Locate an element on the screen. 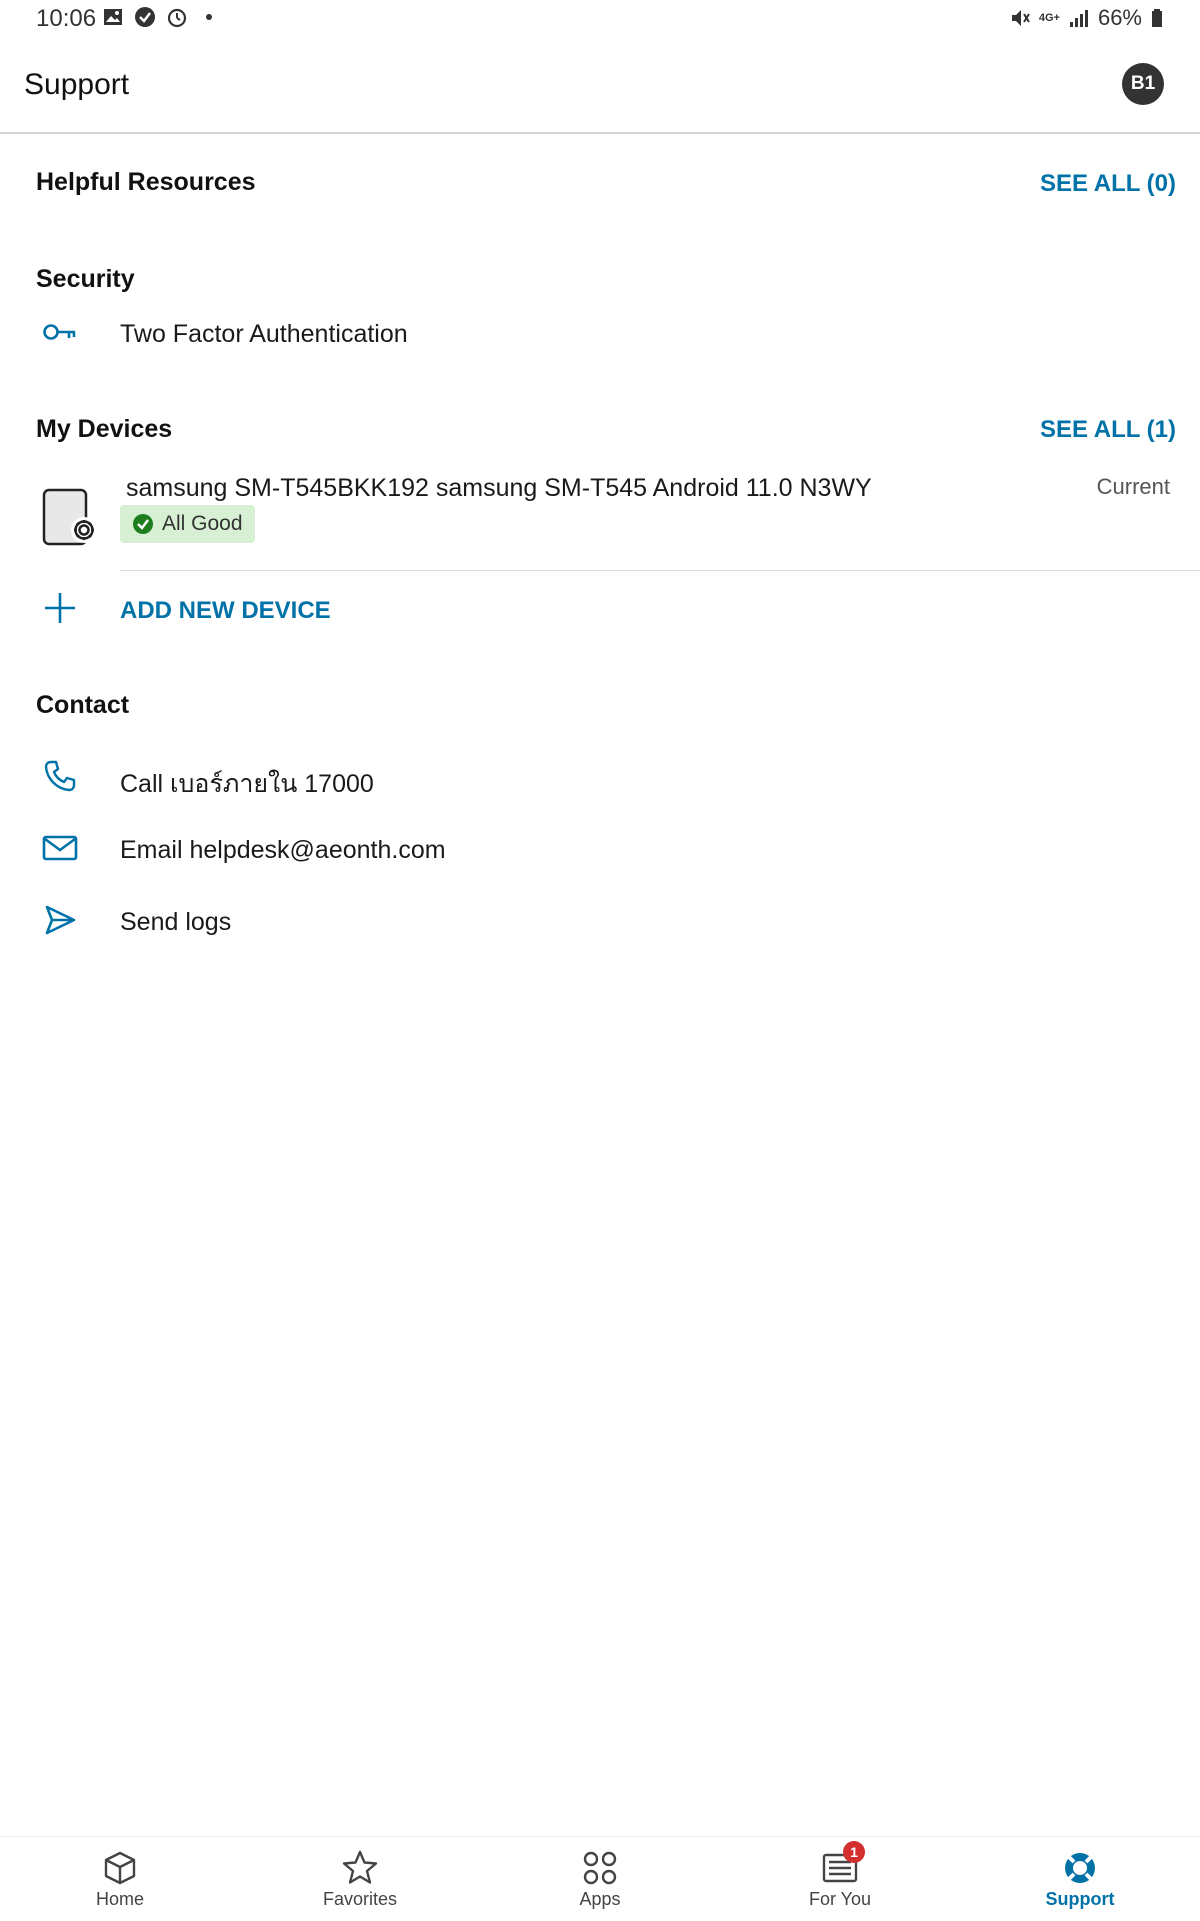 This screenshot has width=1200, height=1921. tablet-settings-icon is located at coordinates (72, 518).